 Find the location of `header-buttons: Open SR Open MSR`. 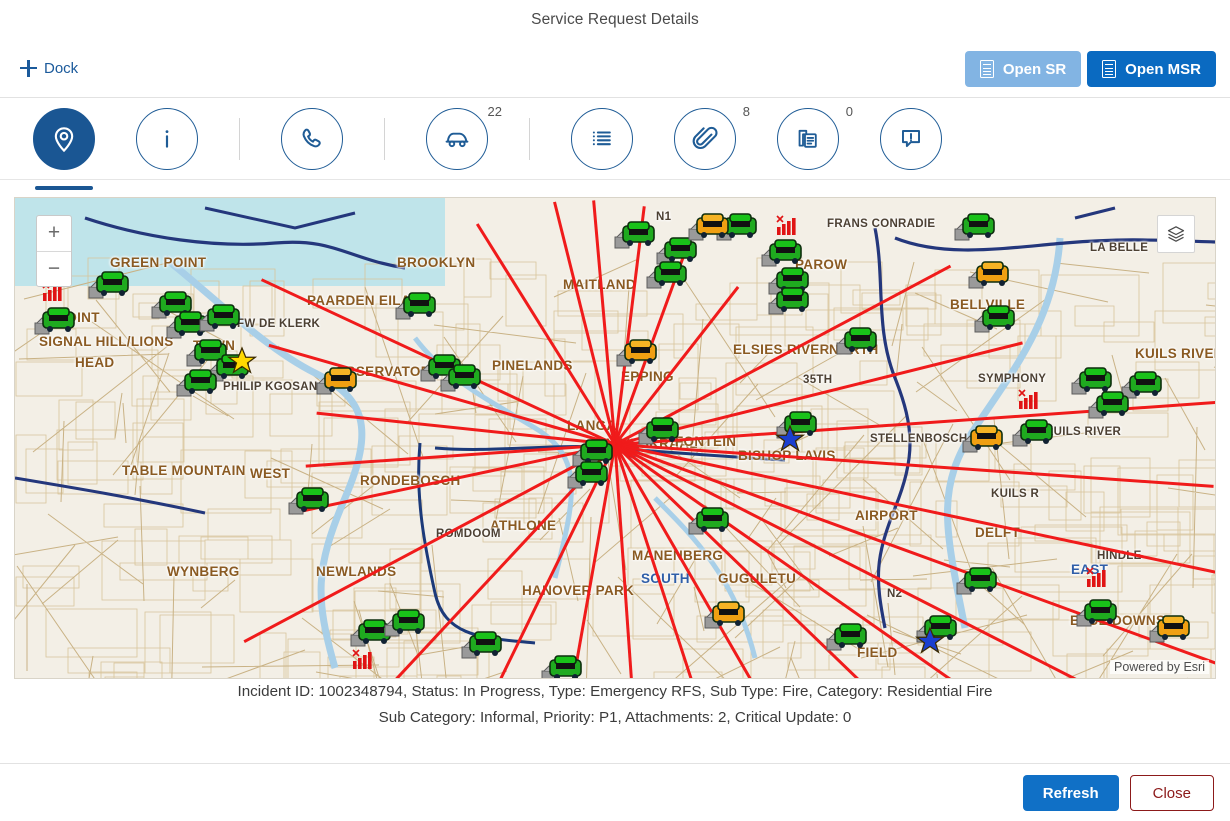

header-buttons: Open SR Open MSR is located at coordinates (1090, 69).